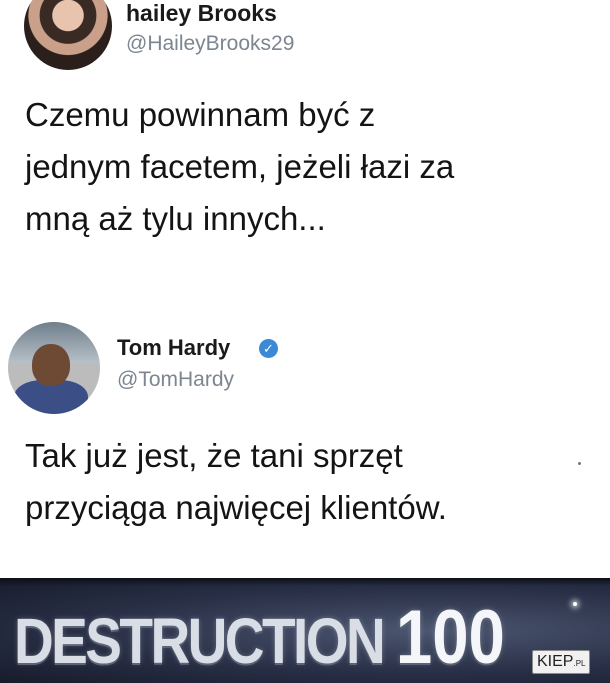 The width and height of the screenshot is (610, 683). I want to click on stray-dot, so click(579, 463).